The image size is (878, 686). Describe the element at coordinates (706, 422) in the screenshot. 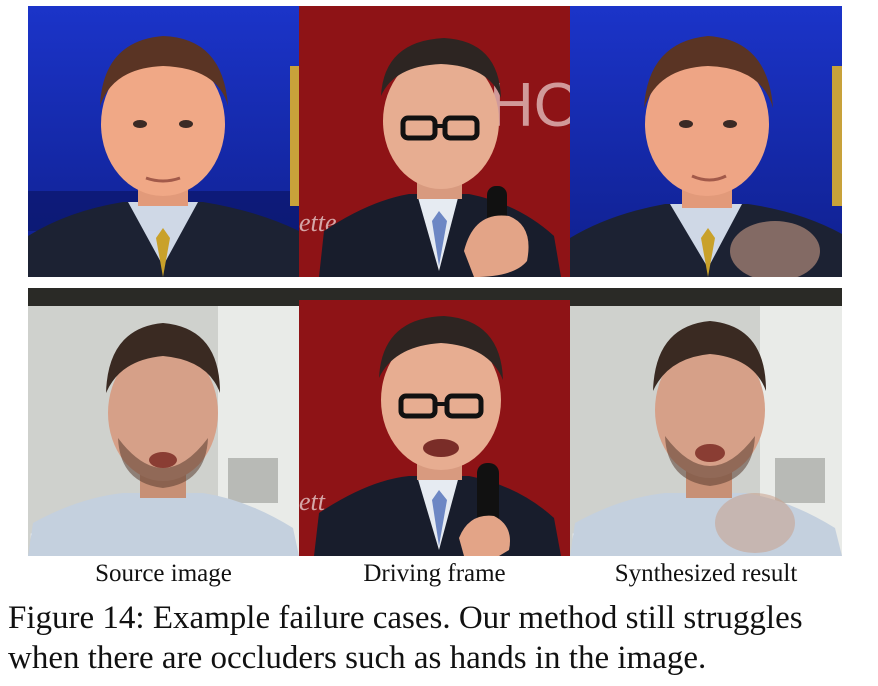

I see `row2-synthesized-result: n` at that location.